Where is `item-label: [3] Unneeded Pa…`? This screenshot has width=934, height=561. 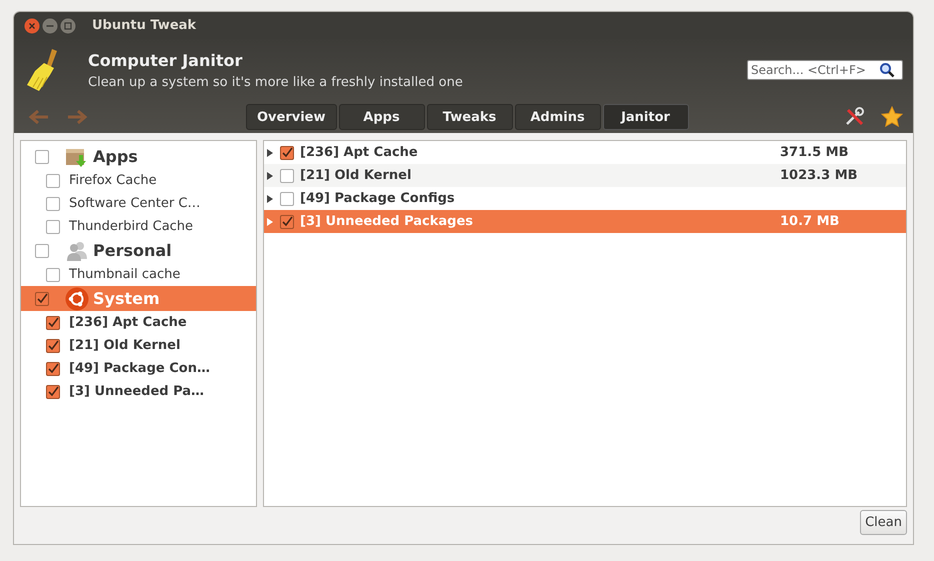 item-label: [3] Unneeded Pa… is located at coordinates (136, 391).